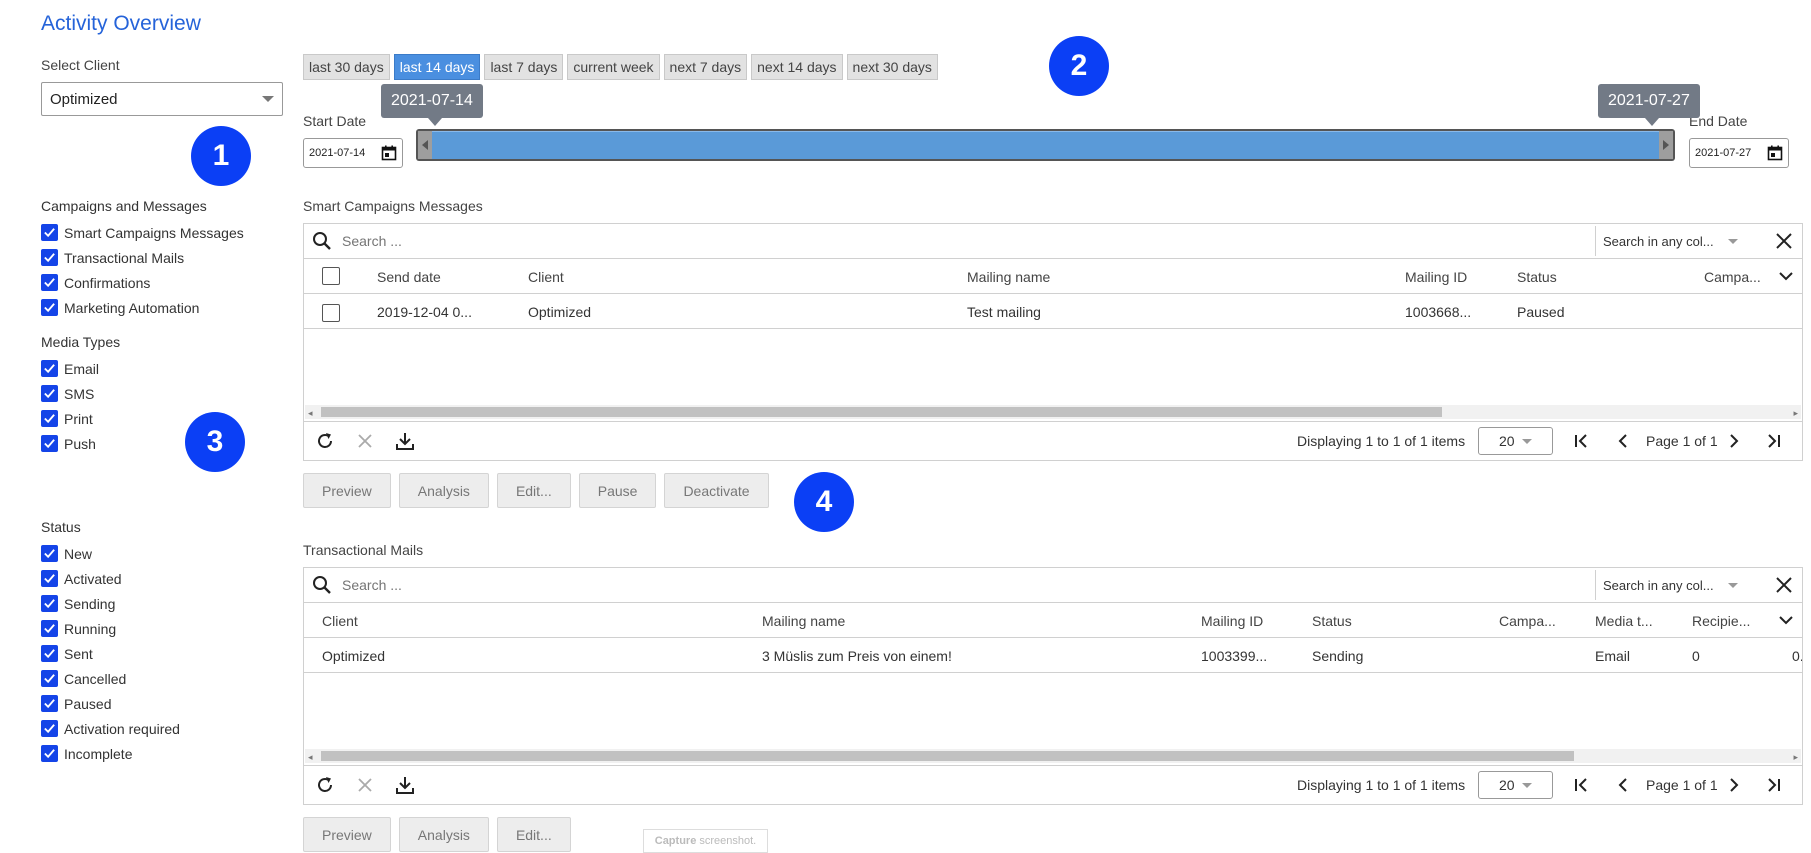  I want to click on cell-client: Optimized, so click(354, 656).